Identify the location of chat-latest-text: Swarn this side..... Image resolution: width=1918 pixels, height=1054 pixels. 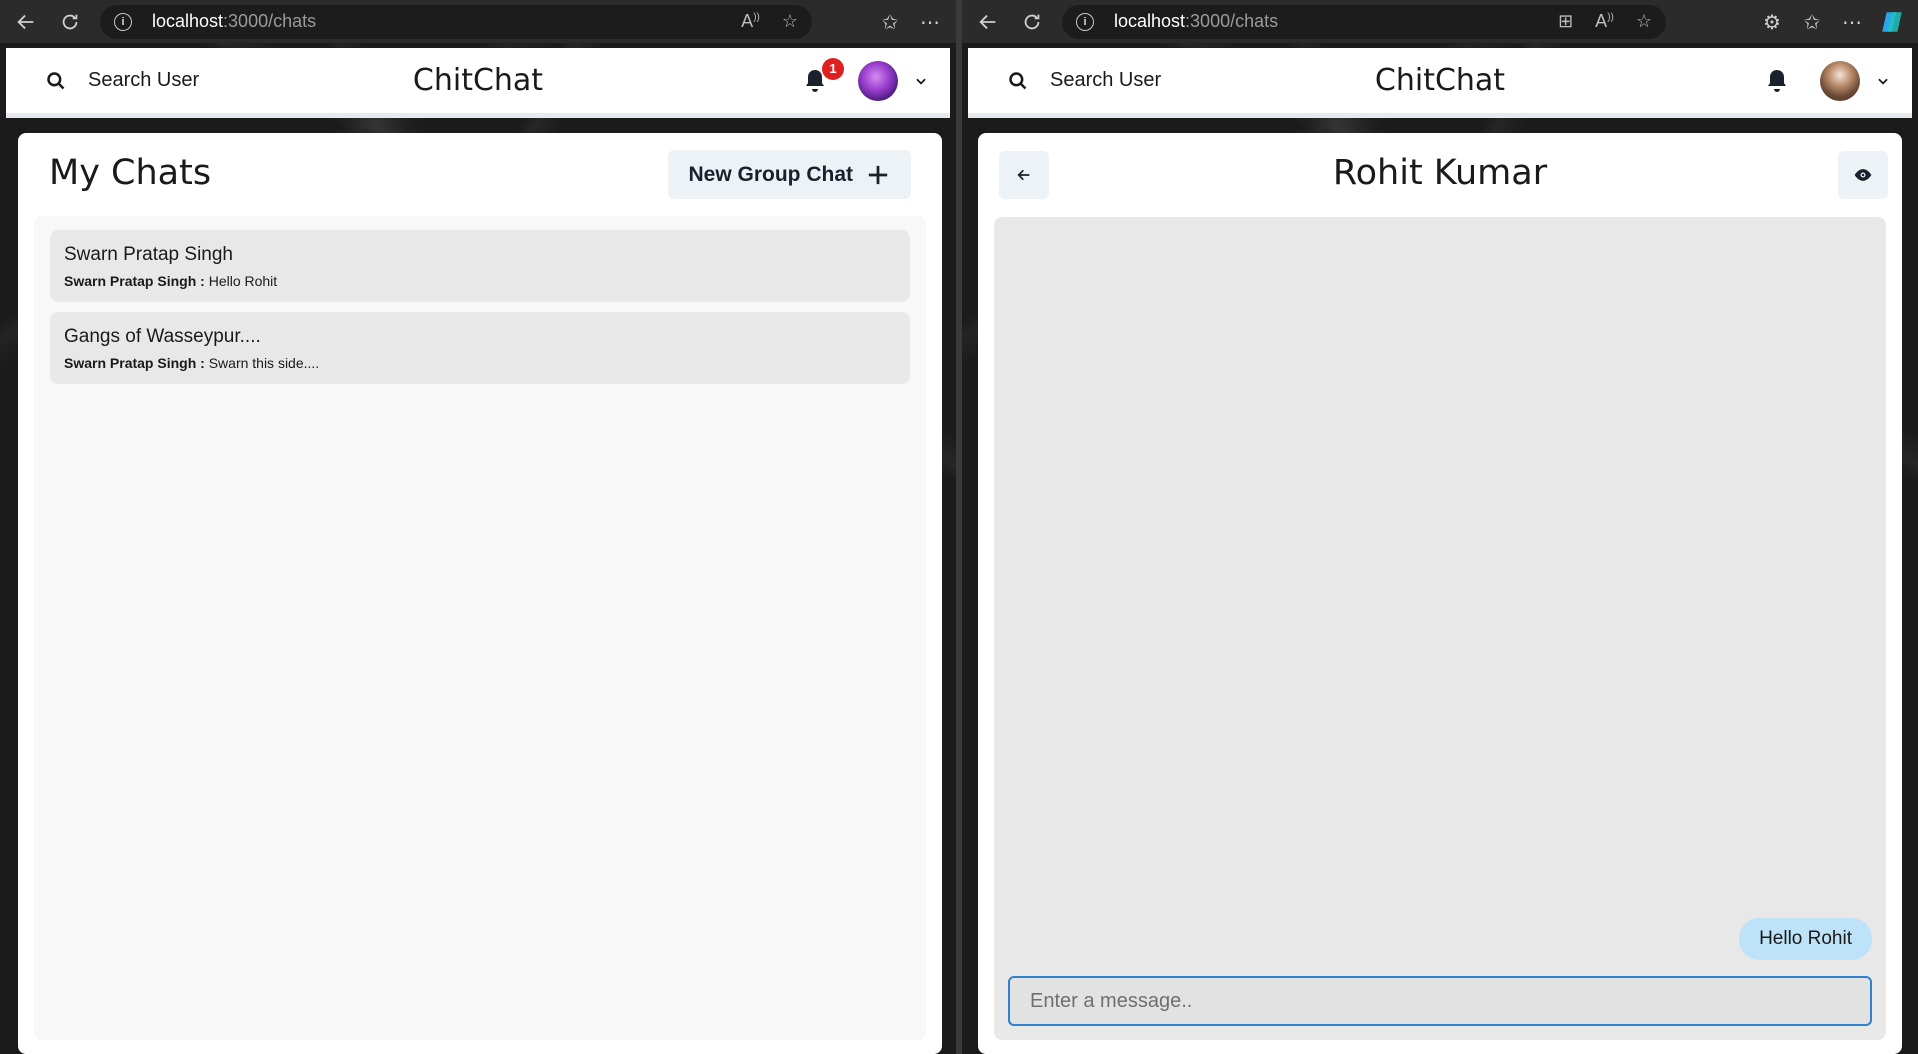
(264, 363).